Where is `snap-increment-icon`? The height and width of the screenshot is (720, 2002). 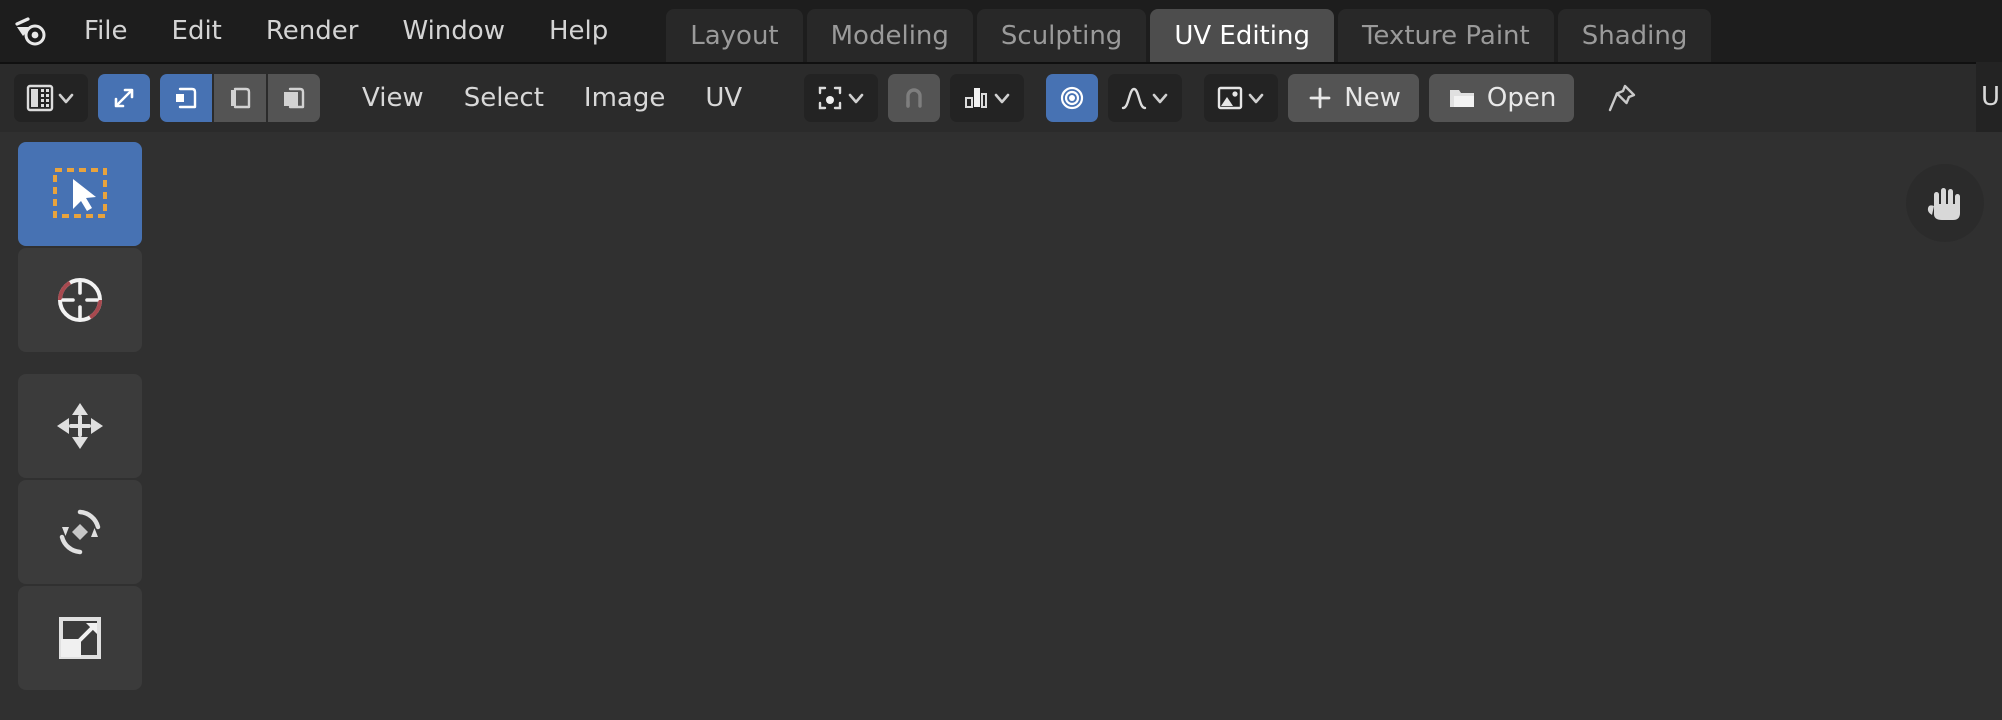
snap-increment-icon is located at coordinates (976, 98).